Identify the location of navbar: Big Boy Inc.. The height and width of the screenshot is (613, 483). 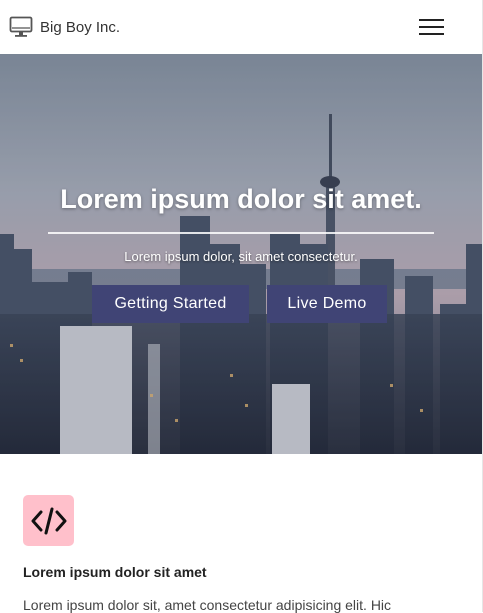
(241, 27).